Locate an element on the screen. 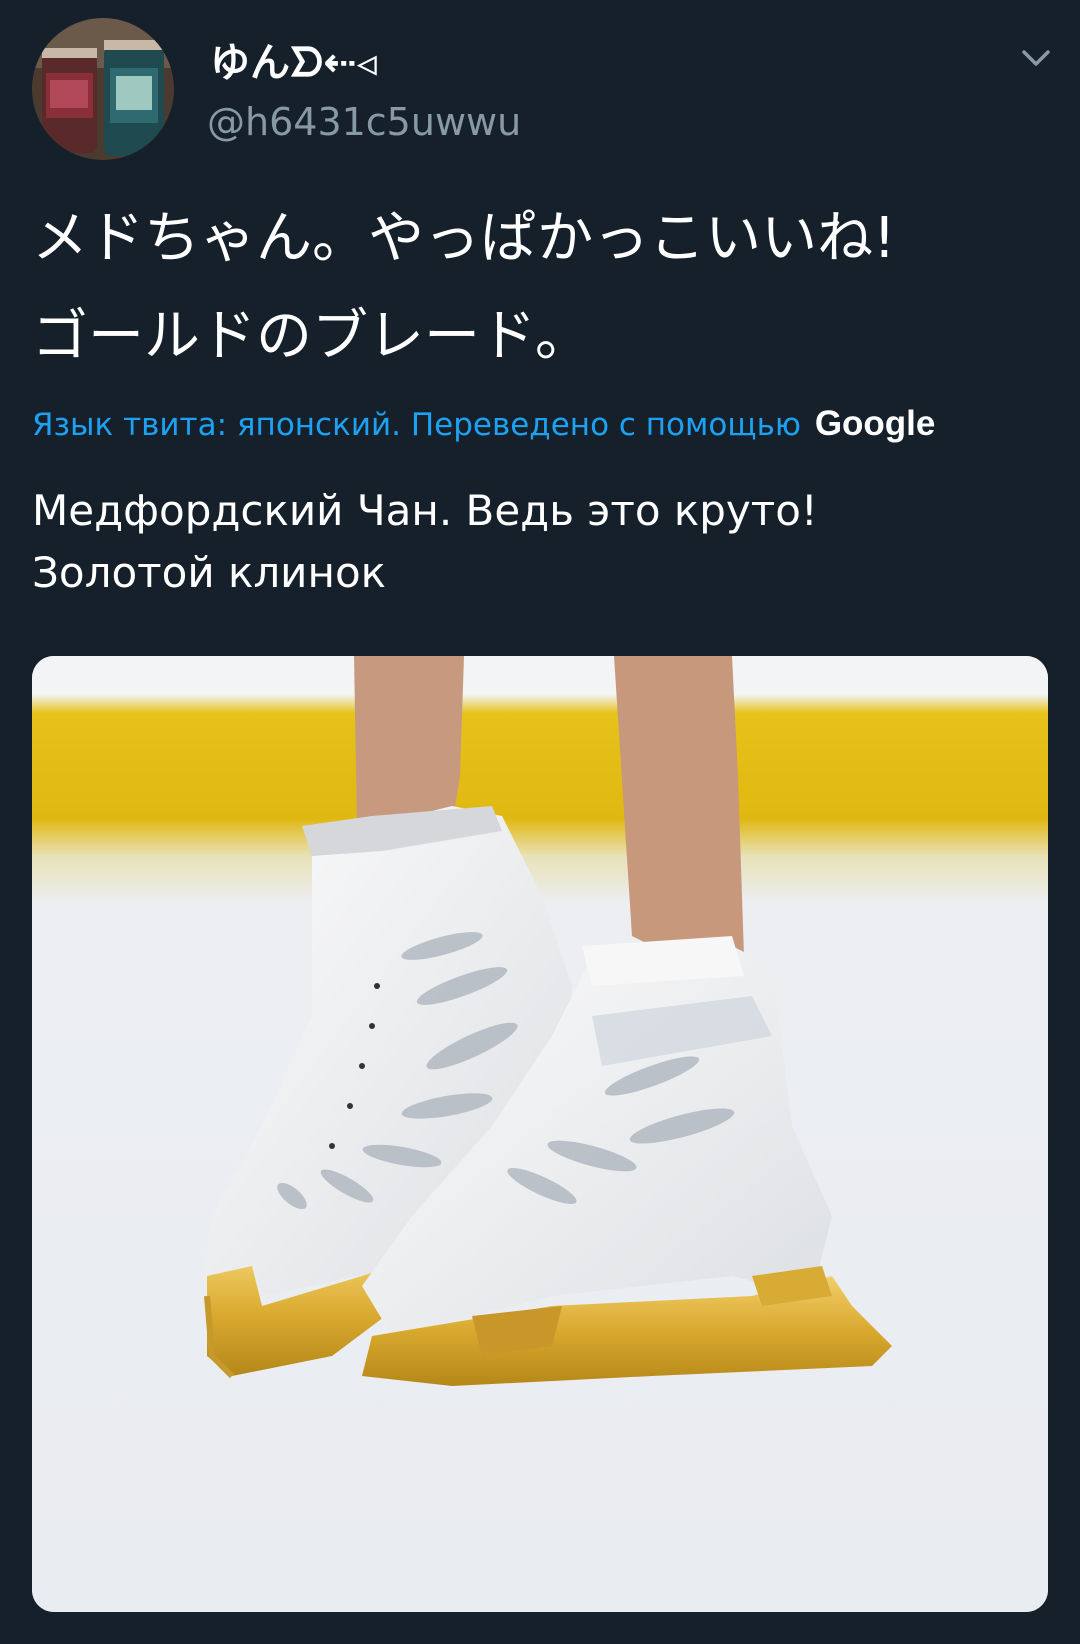  translated-text-line: Медфордский Чан. Ведь это круто! is located at coordinates (425, 510).